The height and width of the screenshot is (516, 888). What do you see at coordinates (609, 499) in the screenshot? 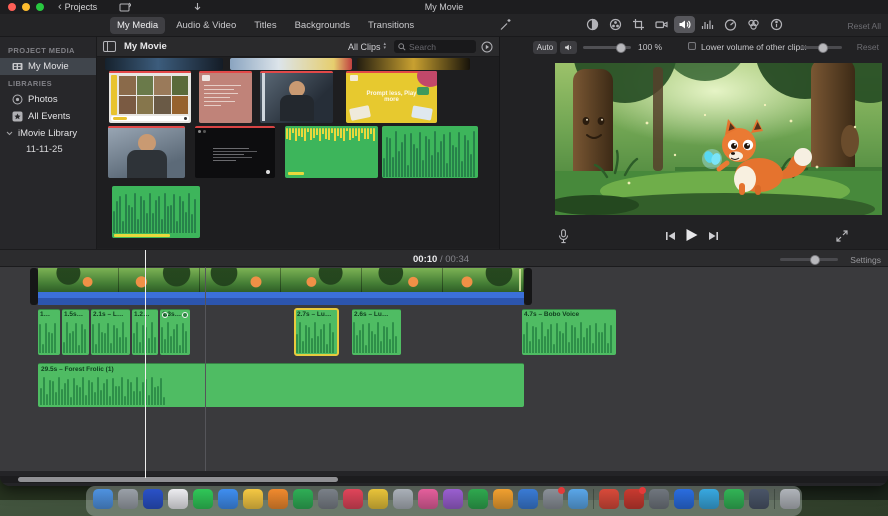
I see `dock-app-21-icon` at bounding box center [609, 499].